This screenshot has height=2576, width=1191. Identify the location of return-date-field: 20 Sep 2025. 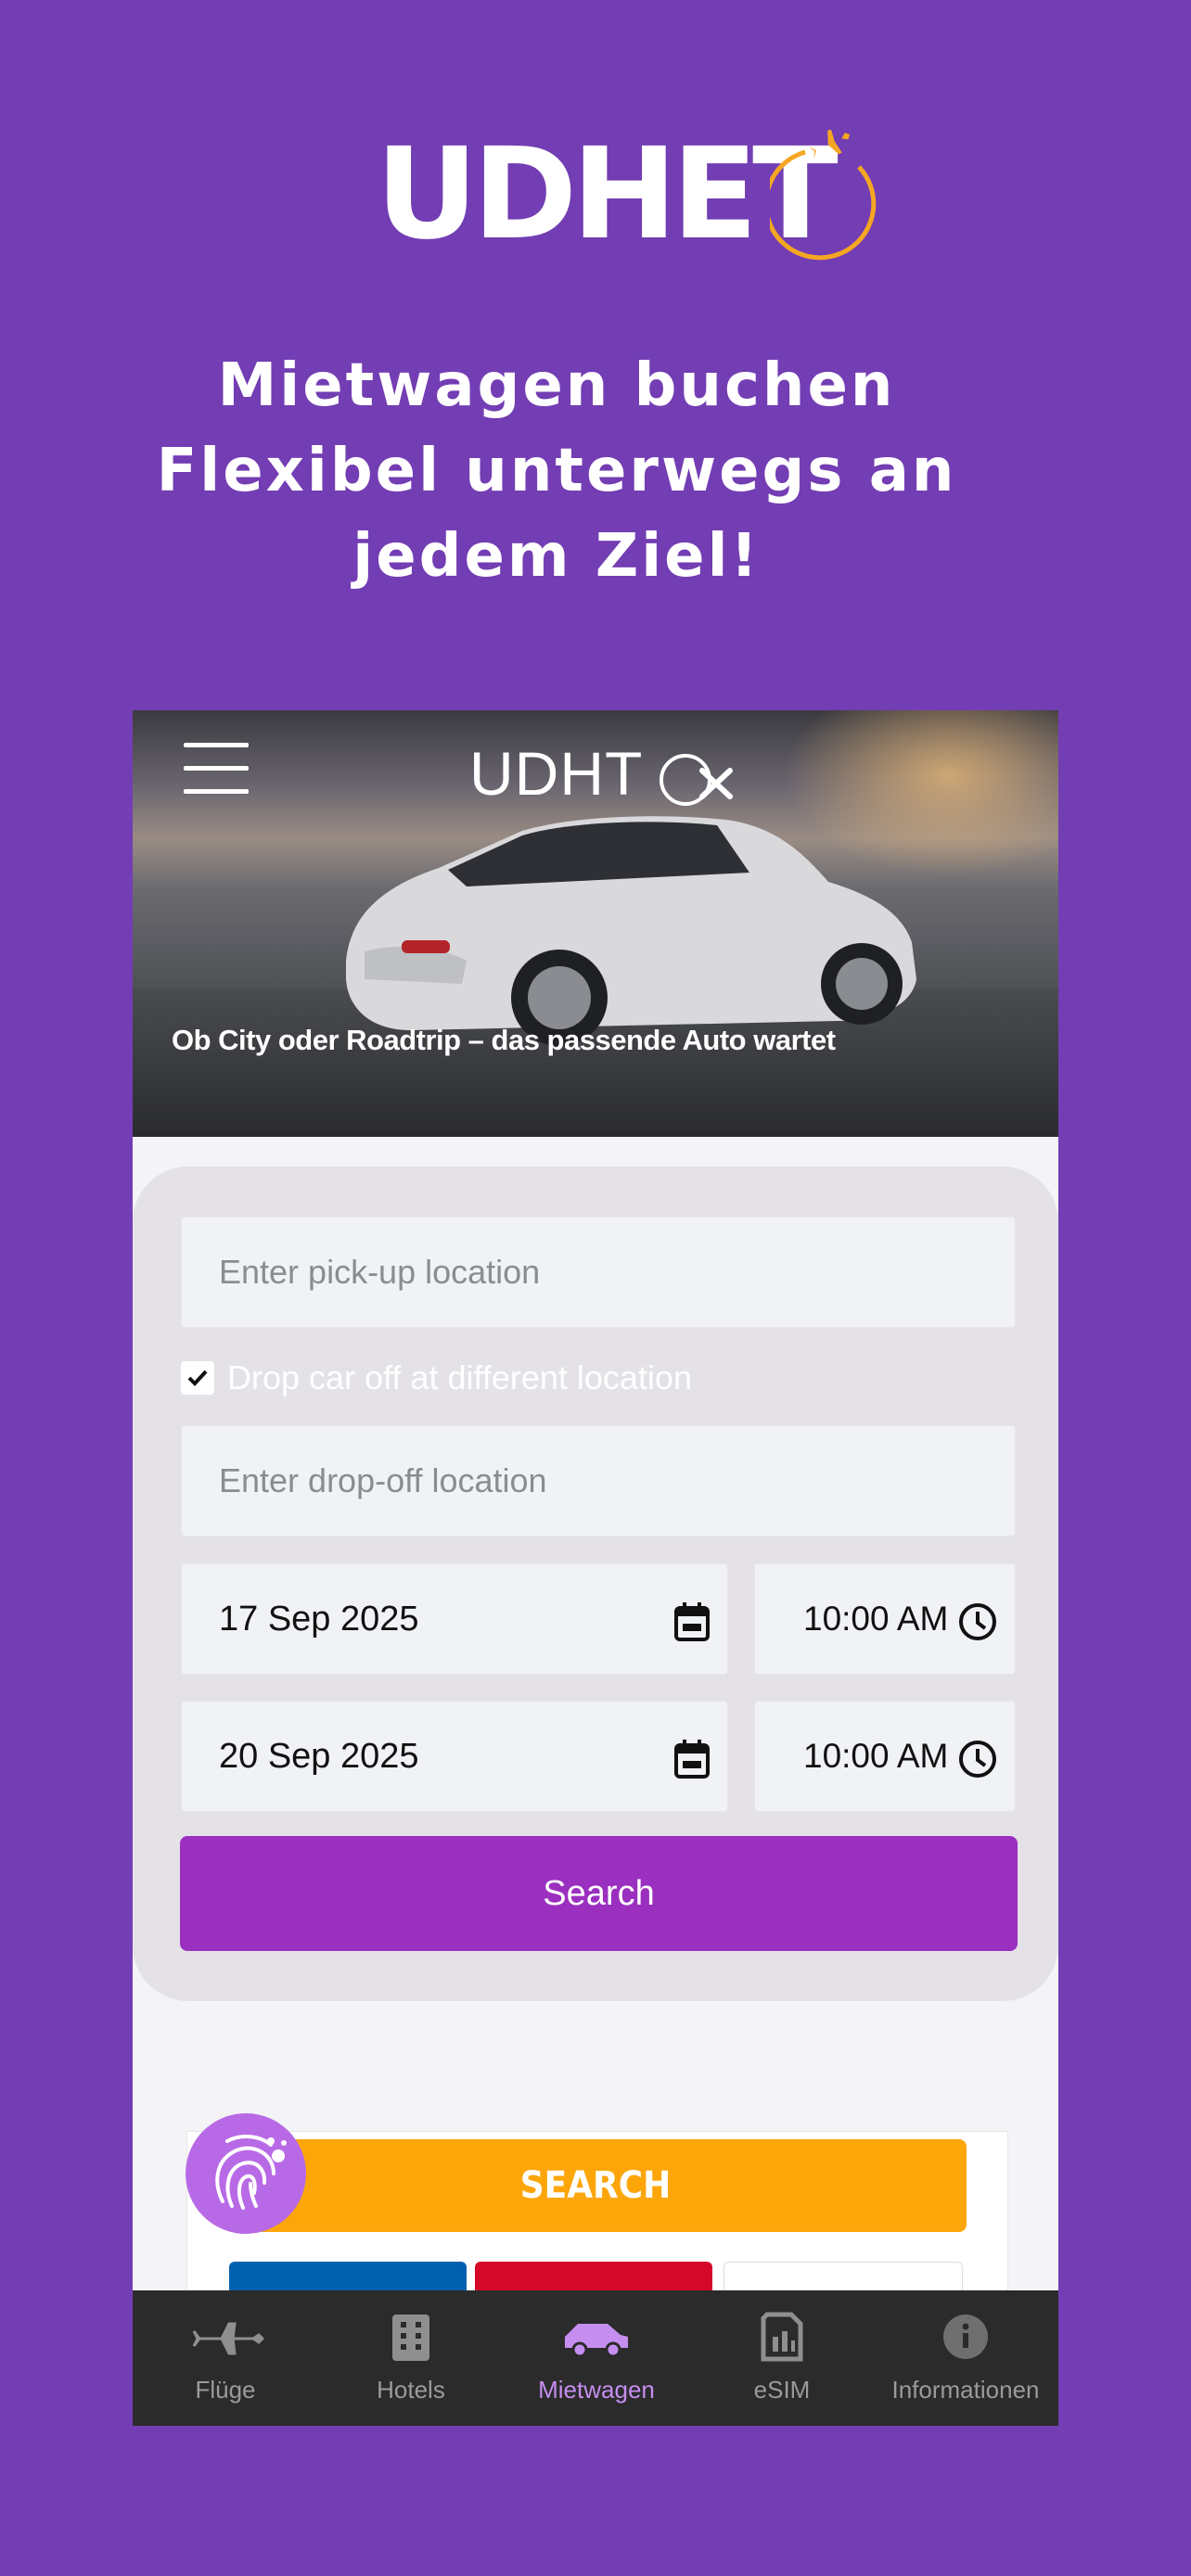
(454, 1756).